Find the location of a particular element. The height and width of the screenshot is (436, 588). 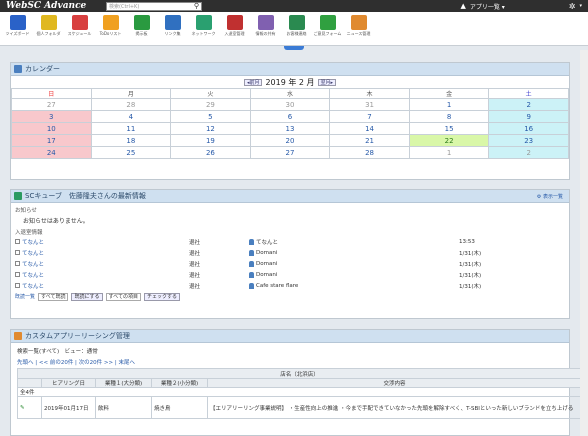

toolbar-button-9: お客様連絡 is located at coordinates (296, 27).